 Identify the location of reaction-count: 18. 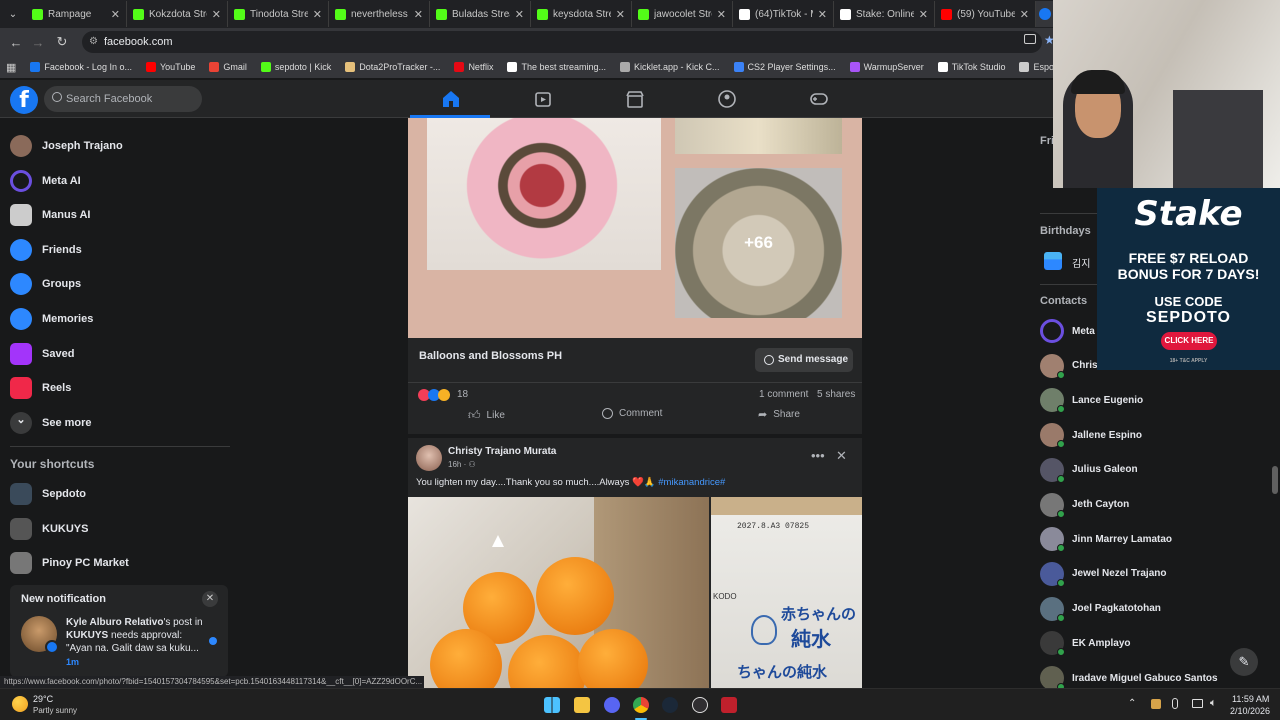
(462, 394).